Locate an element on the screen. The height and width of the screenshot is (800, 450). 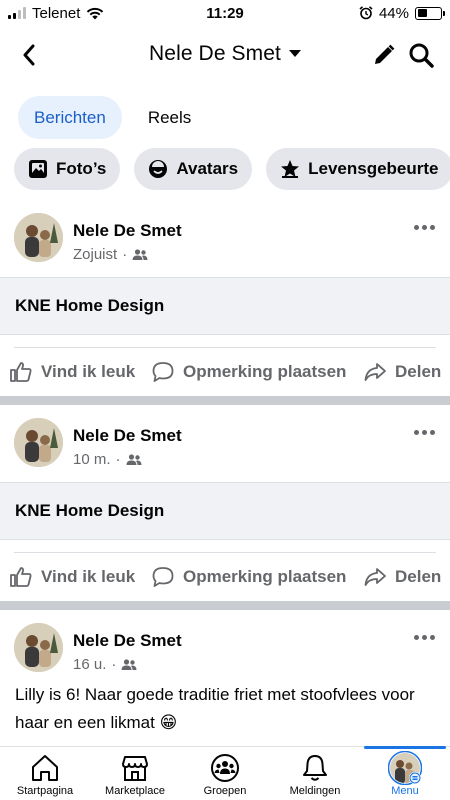
post-meta: Zojuist · is located at coordinates (110, 254).